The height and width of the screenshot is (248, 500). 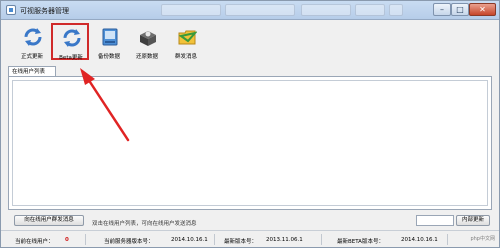 What do you see at coordinates (105, 105) in the screenshot?
I see `annotation-arrow` at bounding box center [105, 105].